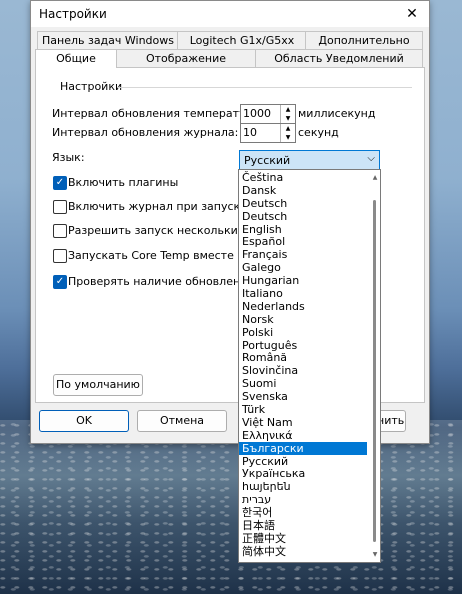 The image size is (462, 594). Describe the element at coordinates (303, 525) in the screenshot. I see `language-option: 日本語` at that location.